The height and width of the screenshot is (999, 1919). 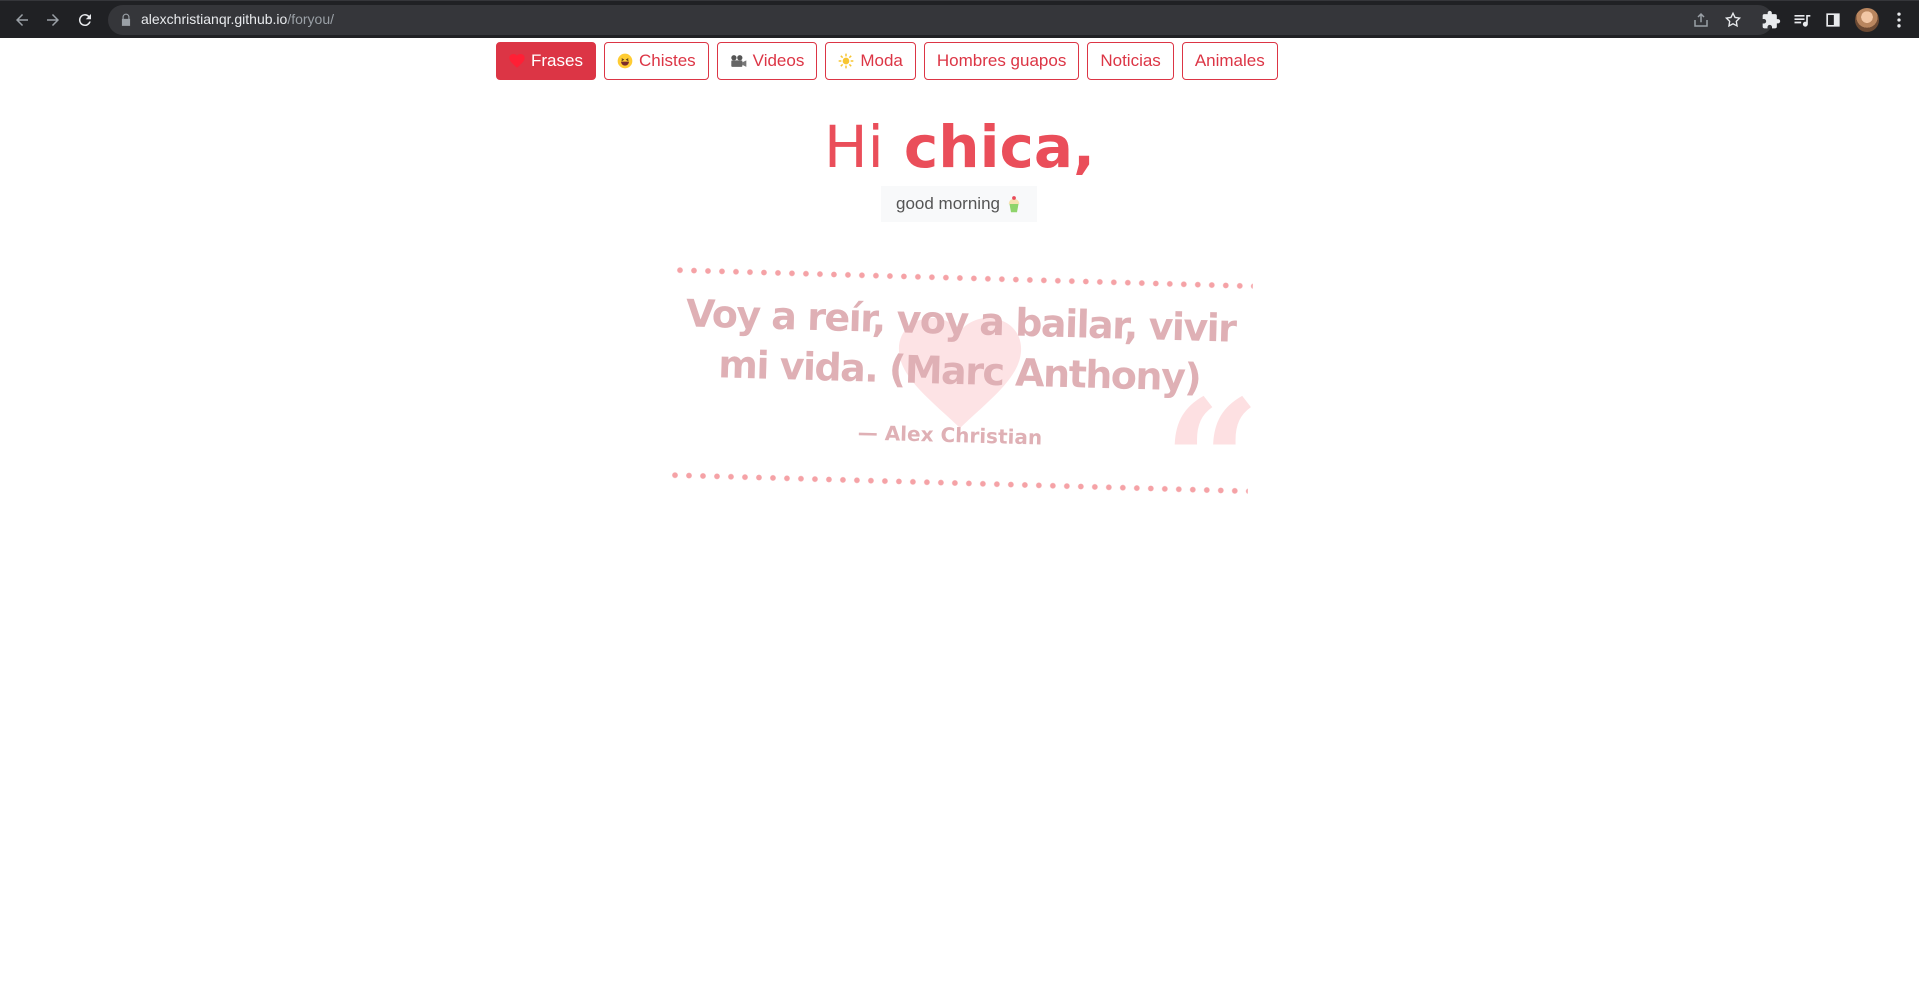 What do you see at coordinates (962, 278) in the screenshot?
I see `dotted-divider-top` at bounding box center [962, 278].